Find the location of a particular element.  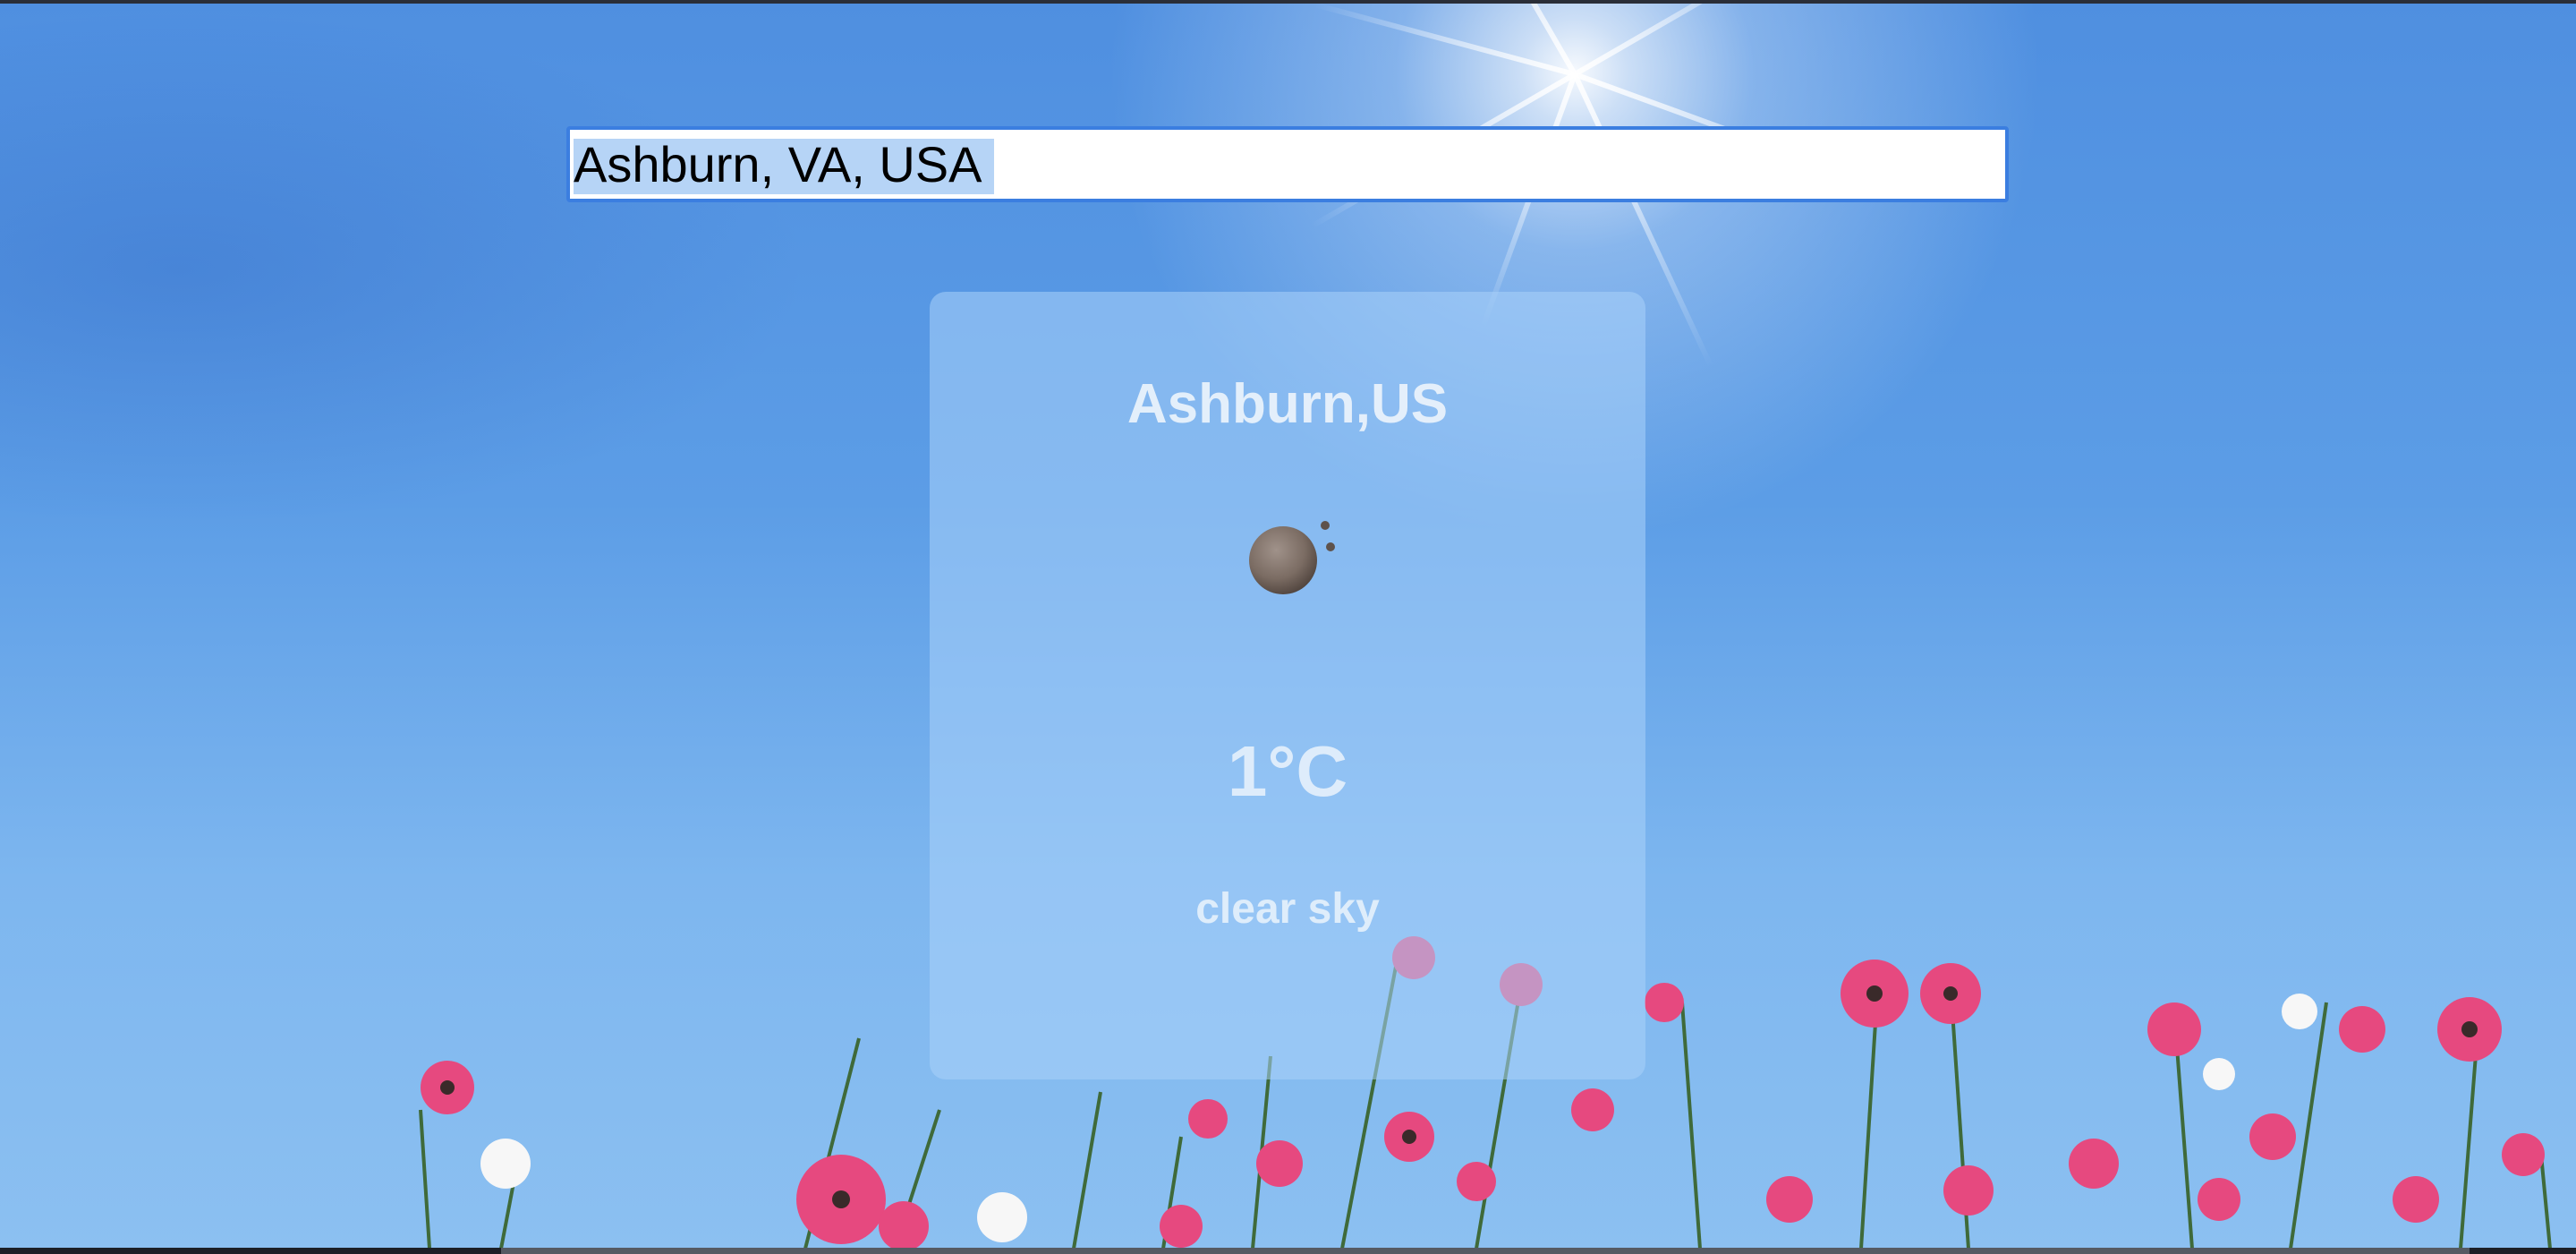

location-search-input is located at coordinates (1287, 164).